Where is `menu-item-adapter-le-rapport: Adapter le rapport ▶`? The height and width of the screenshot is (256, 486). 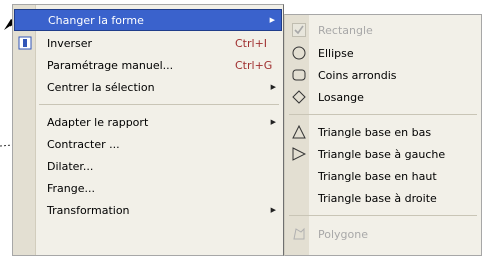
menu-item-adapter-le-rapport: Adapter le rapport ▶ is located at coordinates (148, 122).